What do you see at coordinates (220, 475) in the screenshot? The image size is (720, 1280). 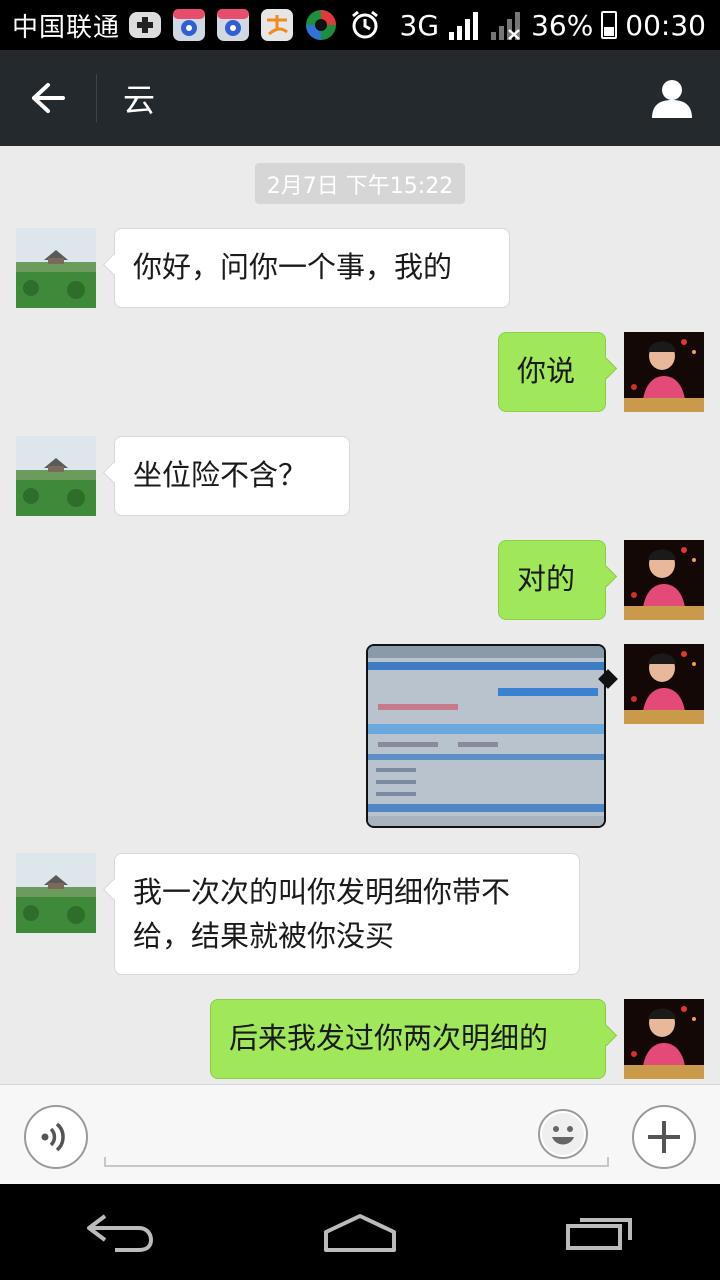 I see `message-text: 坐位险不含？` at bounding box center [220, 475].